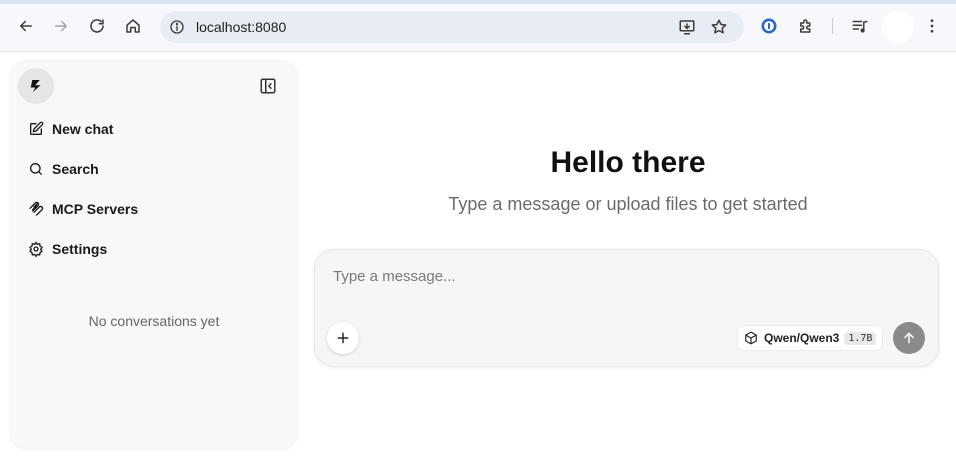 This screenshot has width=956, height=460. Describe the element at coordinates (75, 169) in the screenshot. I see `sidebar-item-label: Search` at that location.